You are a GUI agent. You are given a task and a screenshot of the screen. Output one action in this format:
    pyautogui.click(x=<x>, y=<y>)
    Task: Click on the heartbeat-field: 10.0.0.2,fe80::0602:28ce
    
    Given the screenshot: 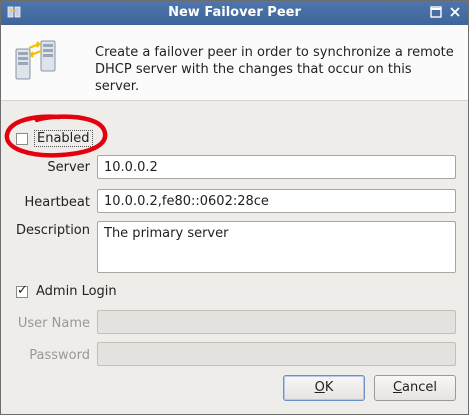 What is the action you would take?
    pyautogui.click(x=276, y=201)
    